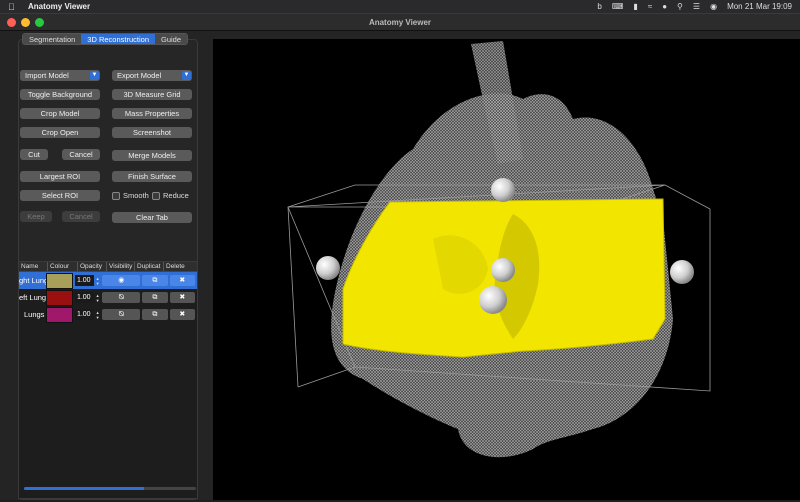 The width and height of the screenshot is (800, 502). What do you see at coordinates (618, 6) in the screenshot?
I see `keyboard-icon: ⌨` at bounding box center [618, 6].